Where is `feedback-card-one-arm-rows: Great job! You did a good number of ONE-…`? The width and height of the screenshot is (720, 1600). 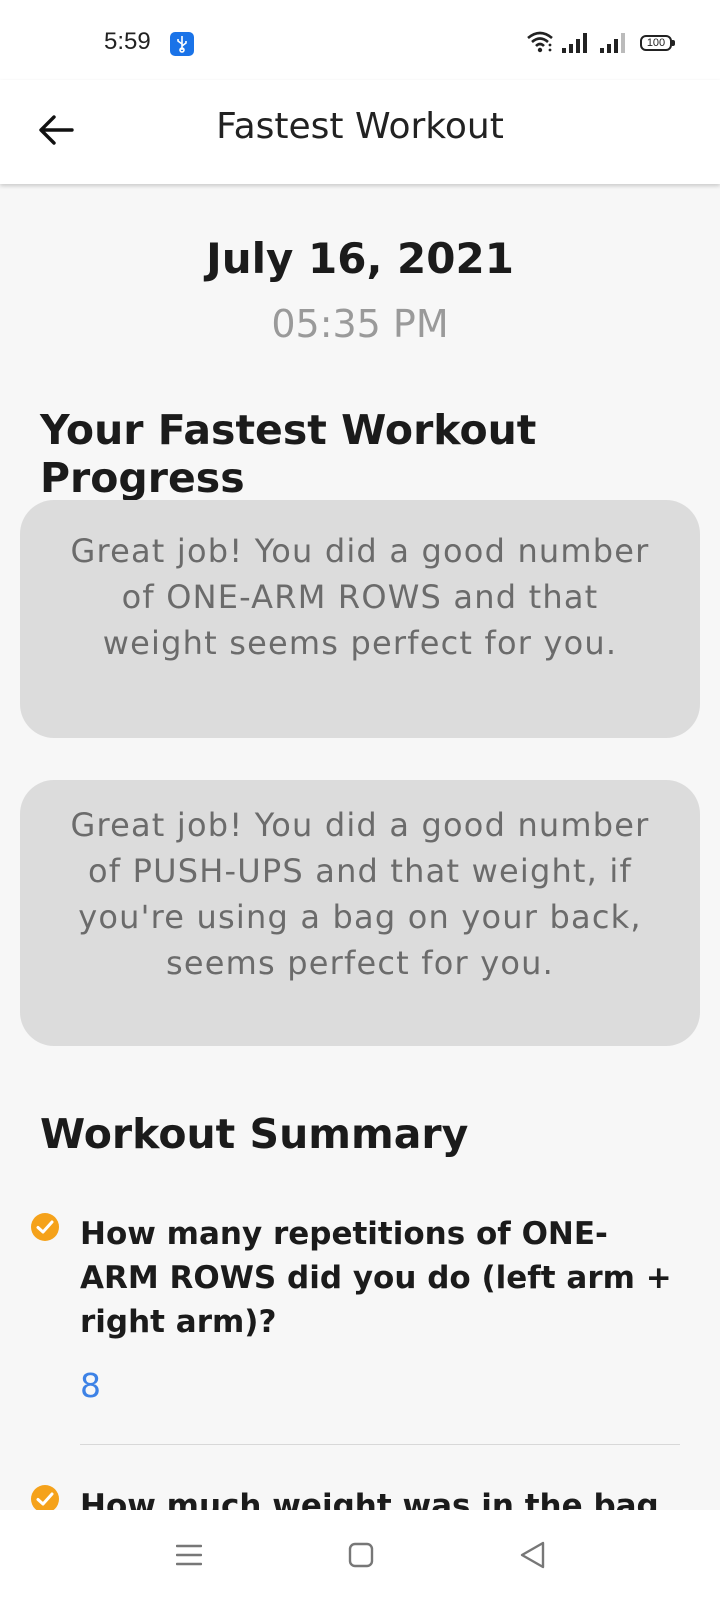 feedback-card-one-arm-rows: Great job! You did a good number of ONE-… is located at coordinates (360, 619).